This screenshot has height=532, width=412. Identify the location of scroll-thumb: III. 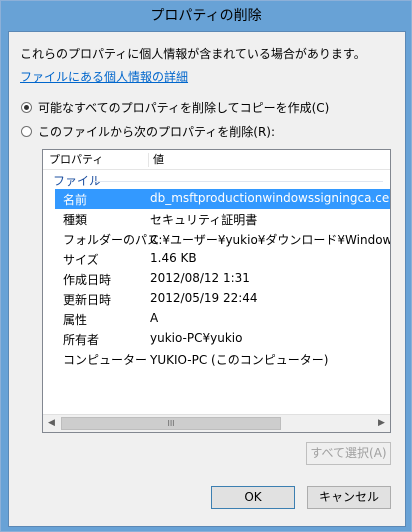
(171, 423).